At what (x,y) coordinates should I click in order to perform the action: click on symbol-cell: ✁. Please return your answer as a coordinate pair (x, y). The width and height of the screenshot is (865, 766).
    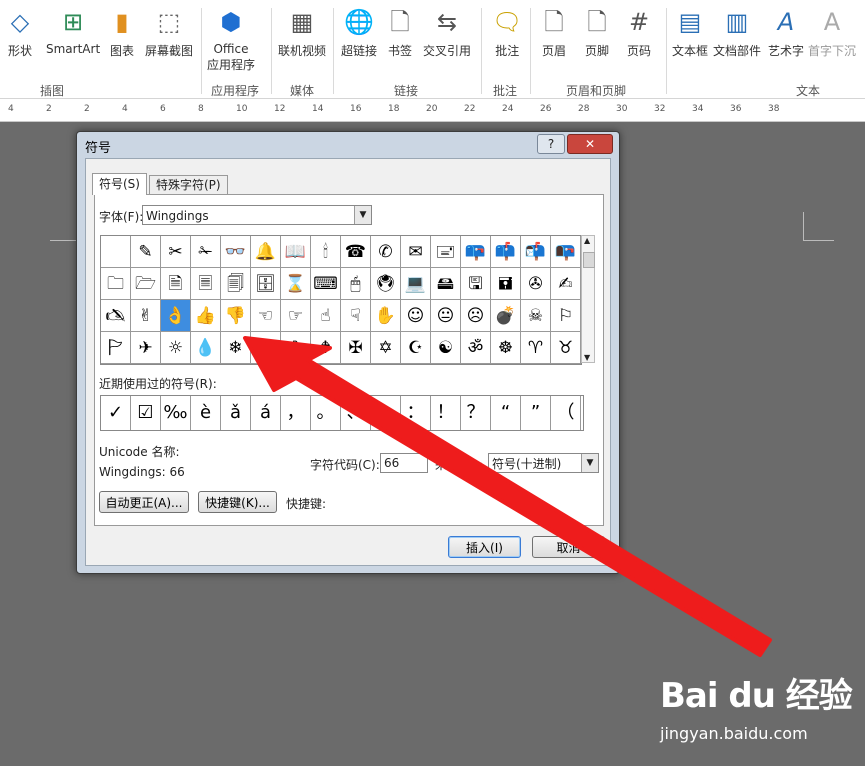
    Looking at the image, I should click on (206, 252).